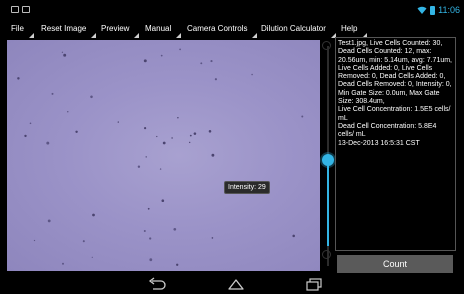 Image resolution: width=464 pixels, height=294 pixels. Describe the element at coordinates (232, 10) in the screenshot. I see `status-bar: 11:06` at that location.